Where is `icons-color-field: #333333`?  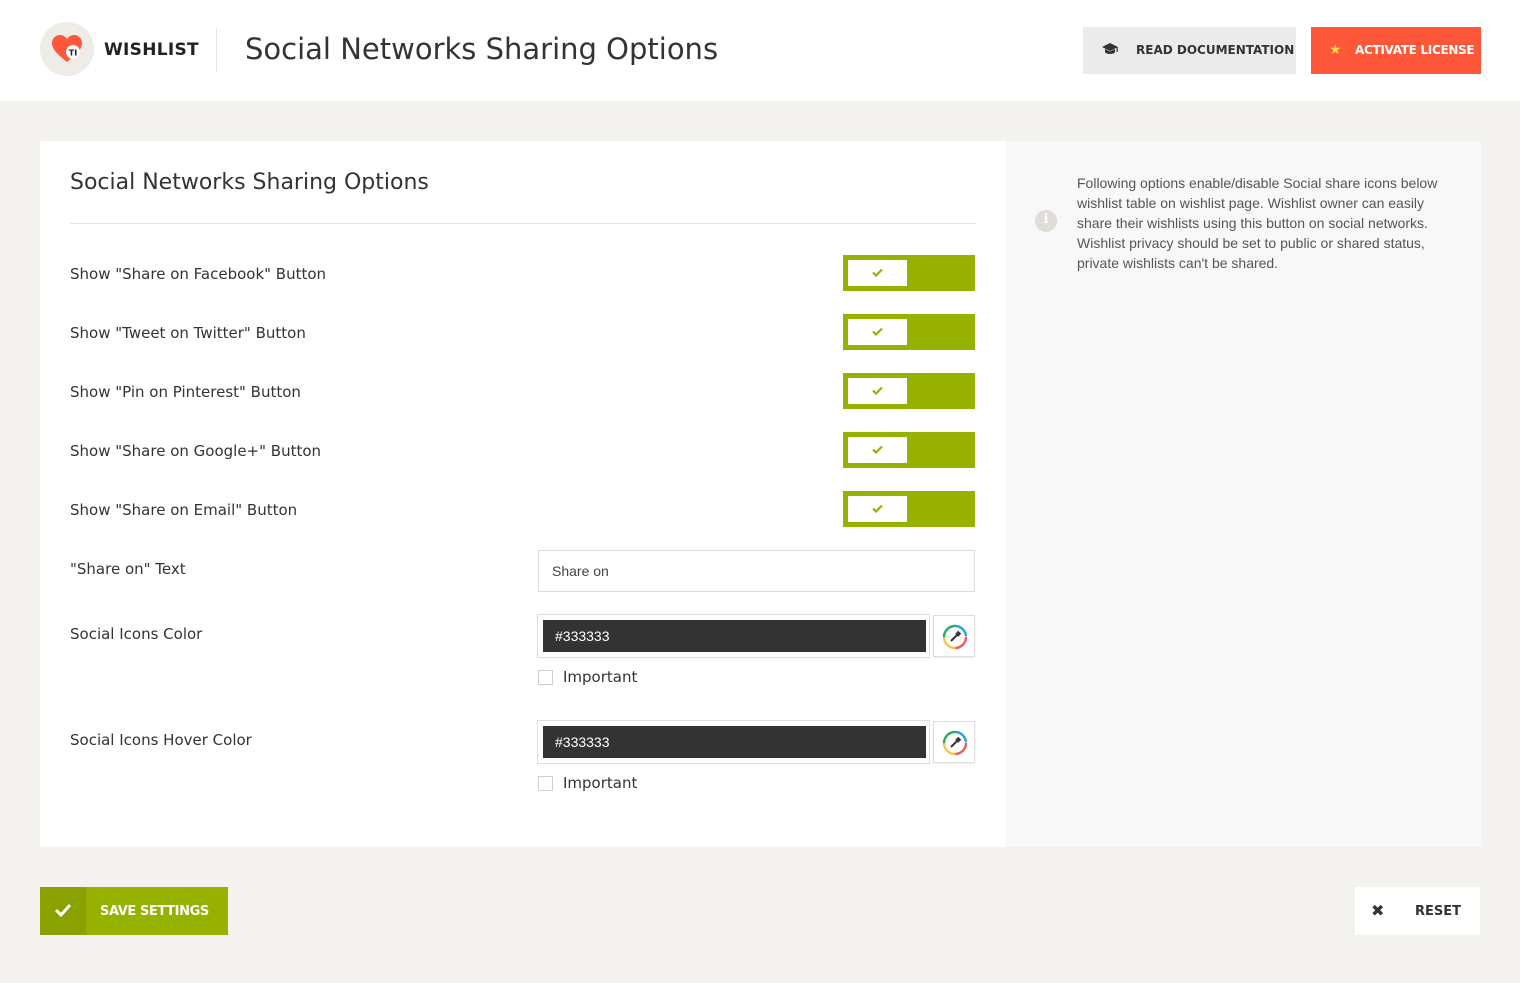
icons-color-field: #333333 is located at coordinates (733, 636).